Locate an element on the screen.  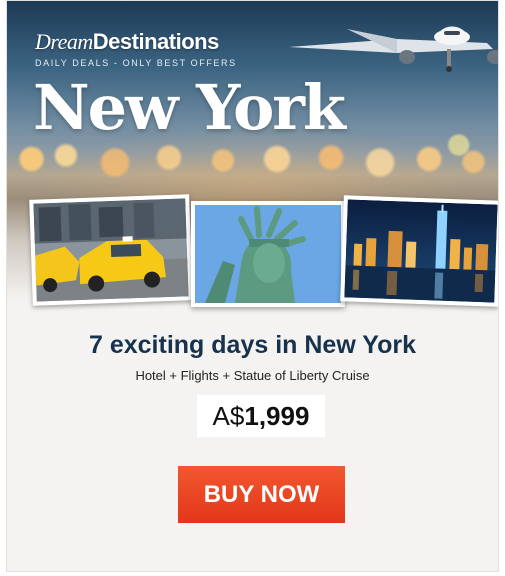
brand-name-part1: Dream is located at coordinates (64, 41).